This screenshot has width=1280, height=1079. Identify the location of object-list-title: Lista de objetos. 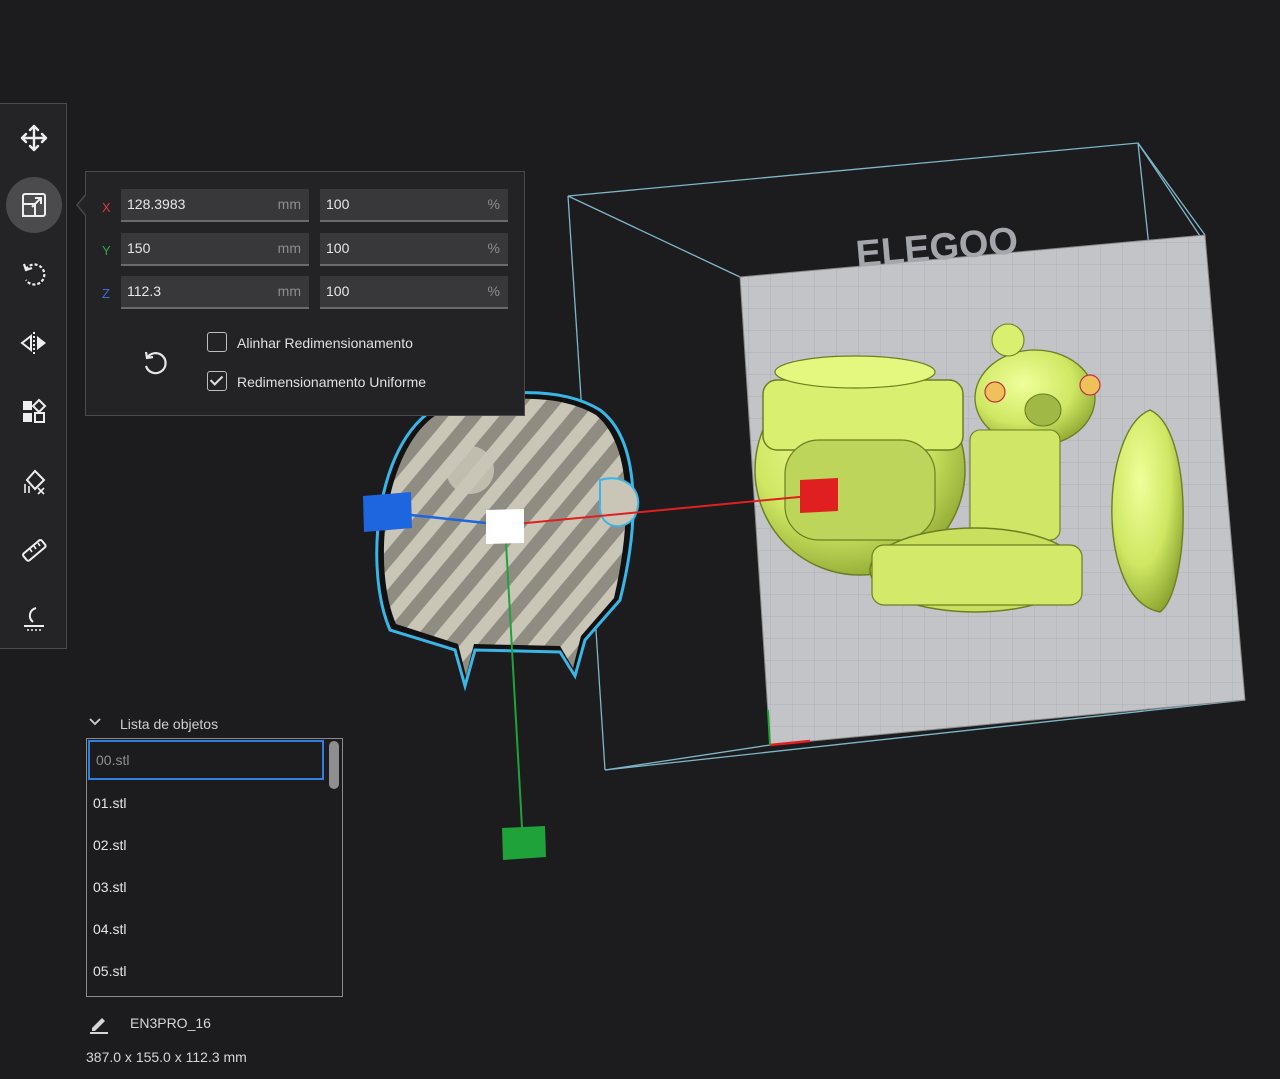
(169, 724).